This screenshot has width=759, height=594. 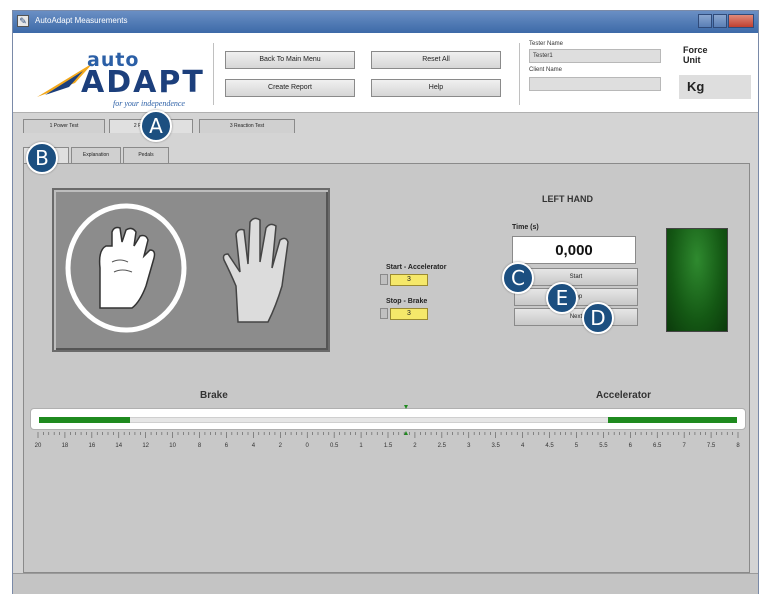 What do you see at coordinates (172, 446) in the screenshot?
I see `scale-label: 10` at bounding box center [172, 446].